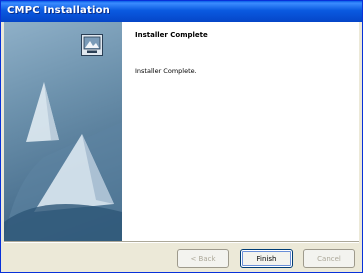 The image size is (363, 273). I want to click on cancel-button: Cancel, so click(329, 258).